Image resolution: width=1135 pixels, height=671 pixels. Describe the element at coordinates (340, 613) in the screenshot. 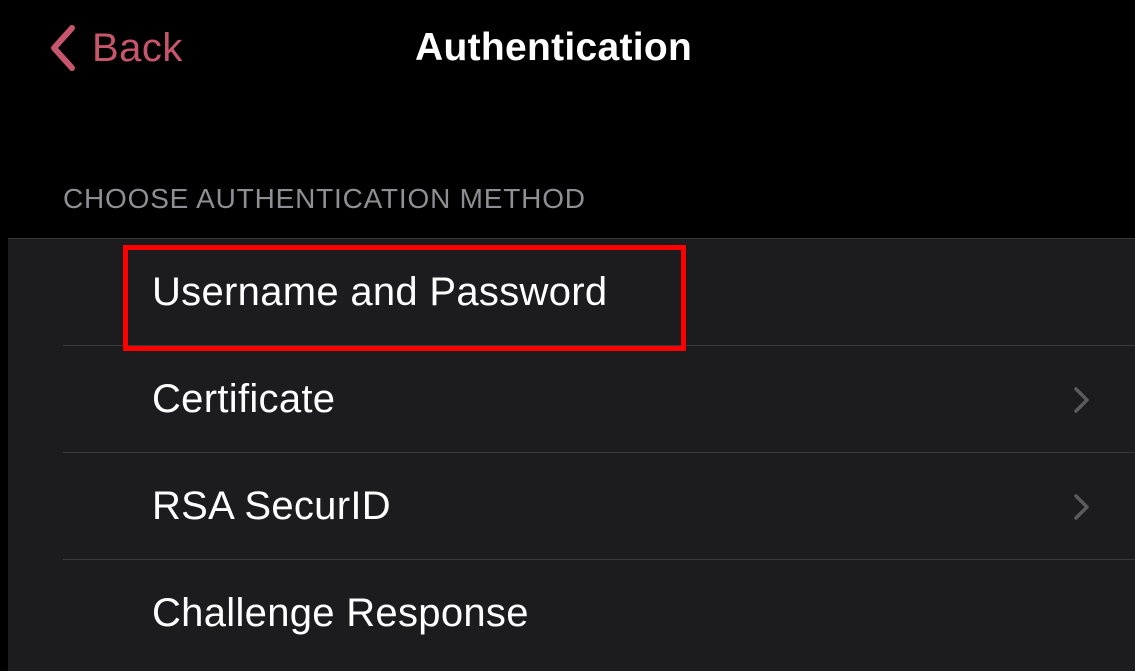

I see `method-label: Challenge Response` at that location.